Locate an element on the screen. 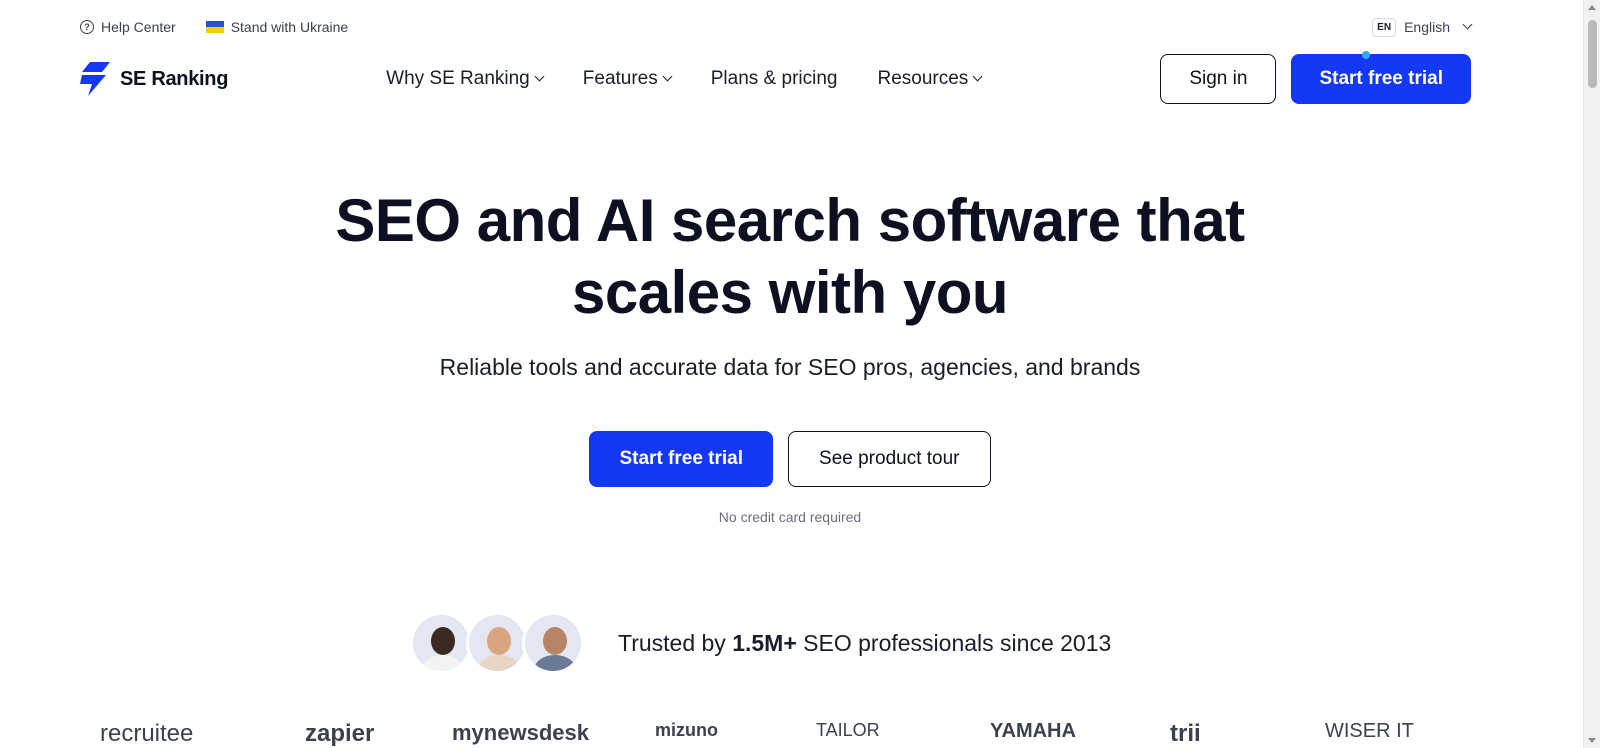 The width and height of the screenshot is (1600, 748). language-label: English is located at coordinates (1427, 27).